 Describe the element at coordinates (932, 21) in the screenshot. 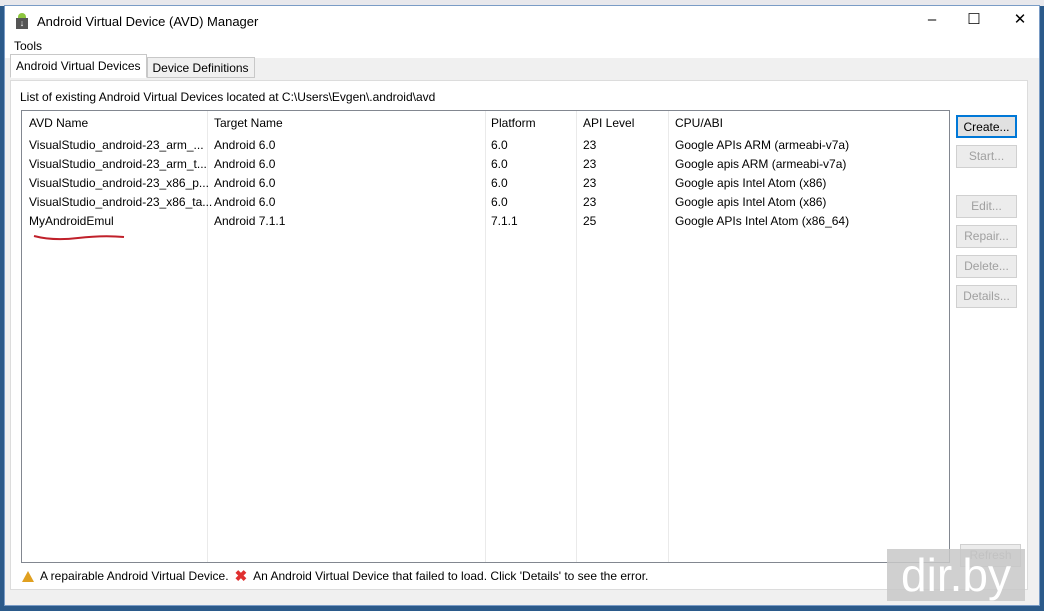

I see `minimize-button: –` at that location.